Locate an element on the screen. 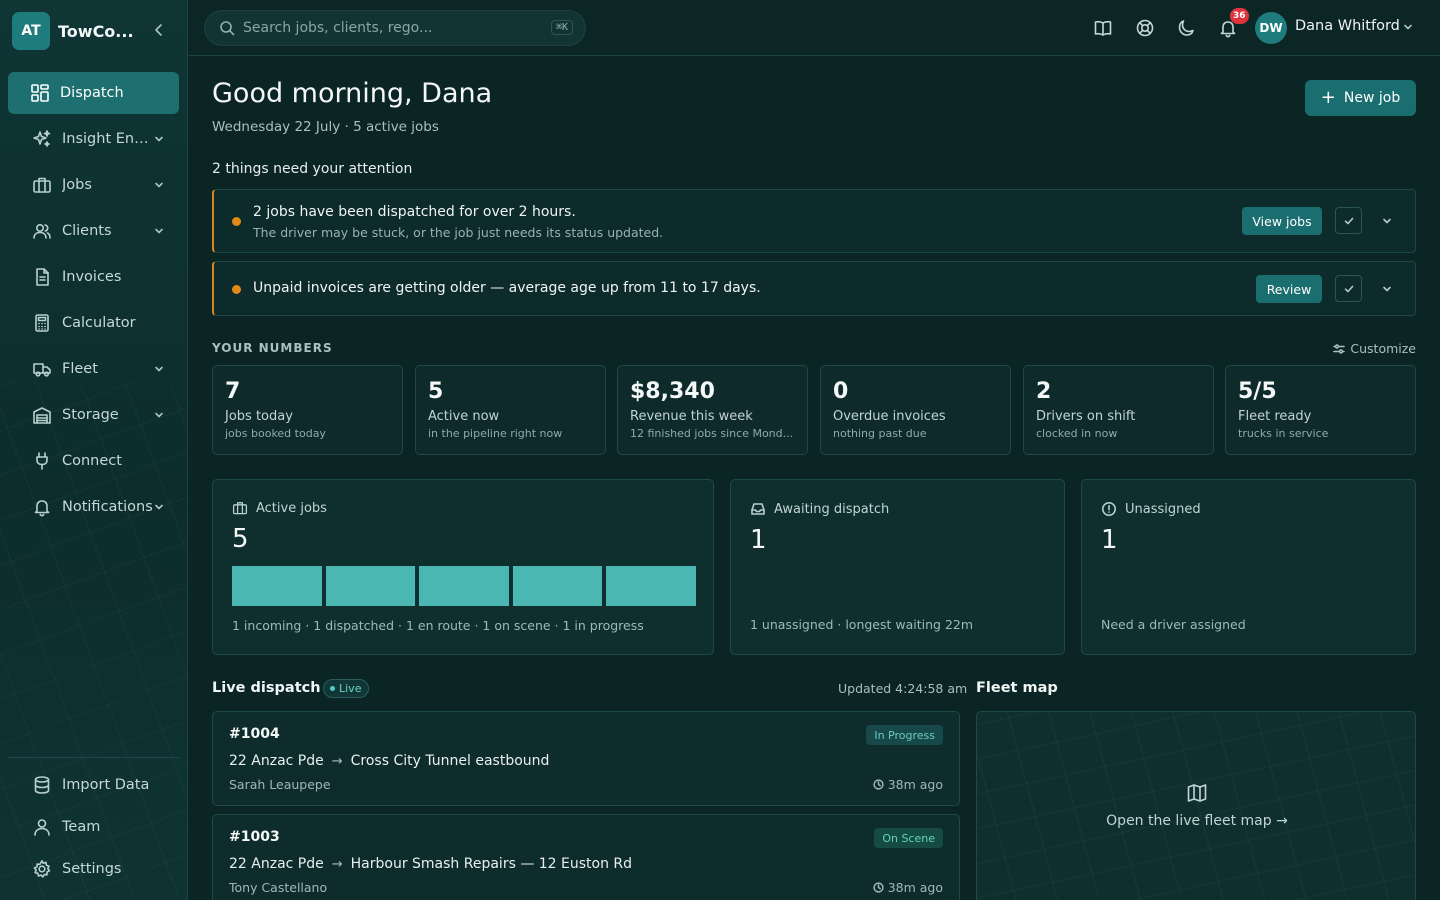  open-fleet-map-link: Open the live fleet map → is located at coordinates (1196, 821).